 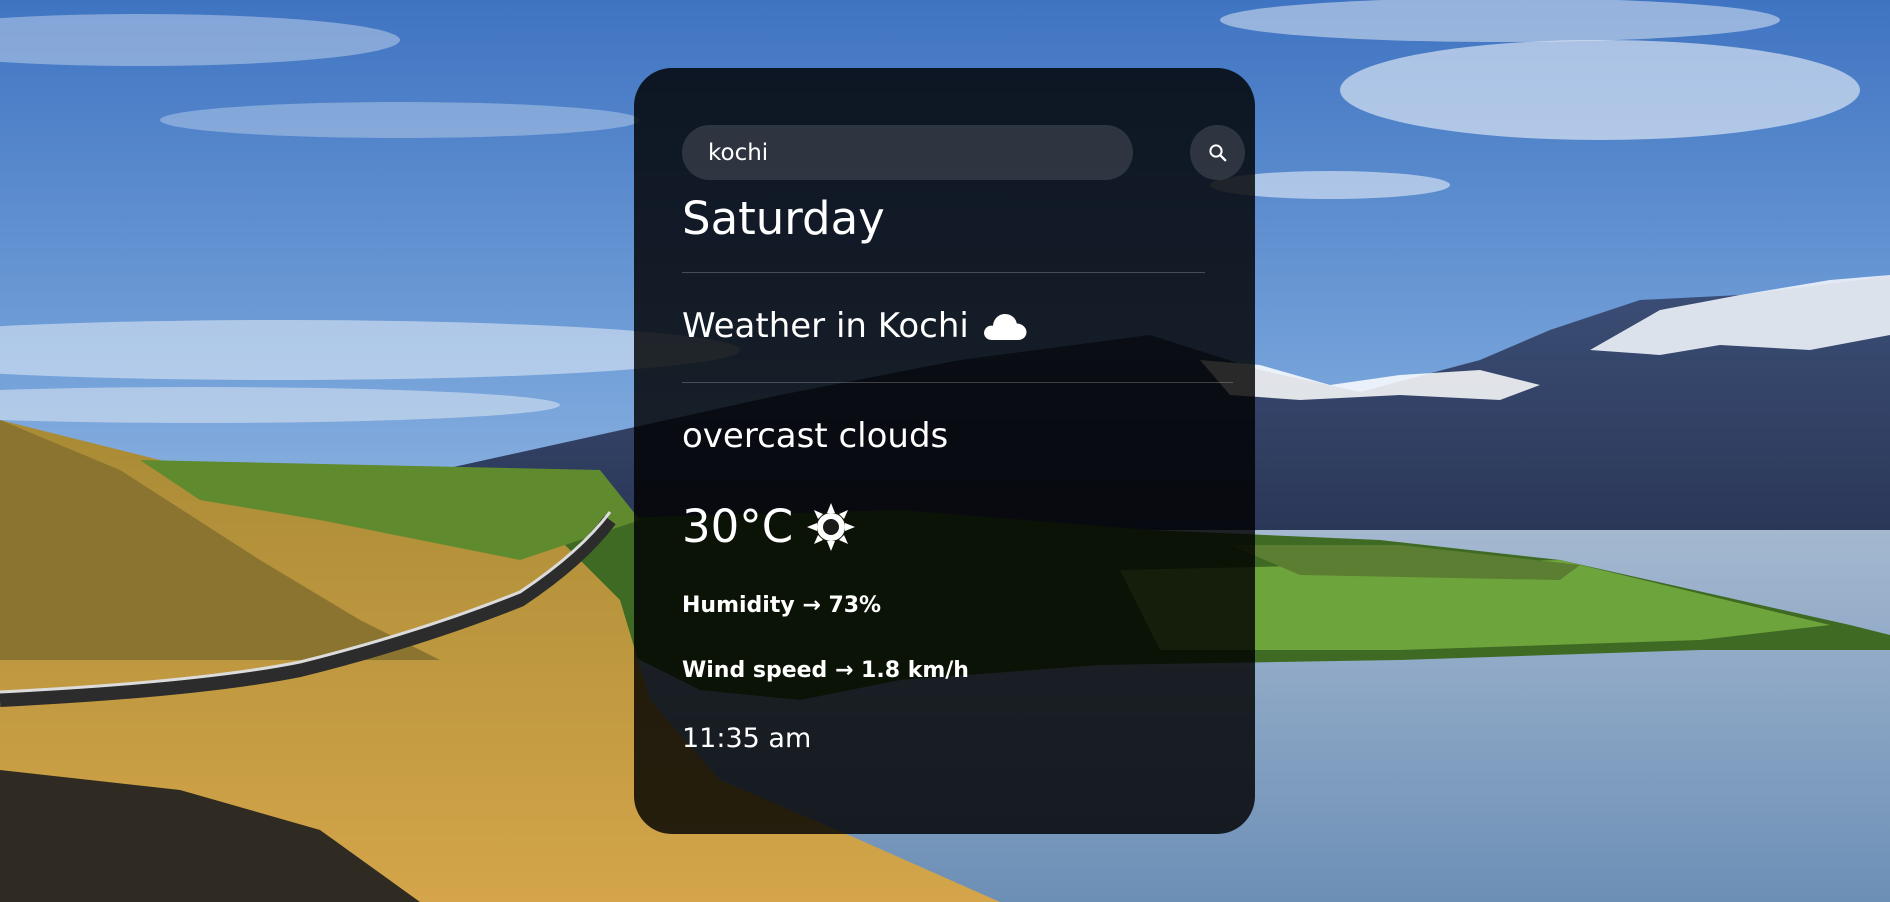 I want to click on location-label: Weather in Kochi, so click(x=825, y=326).